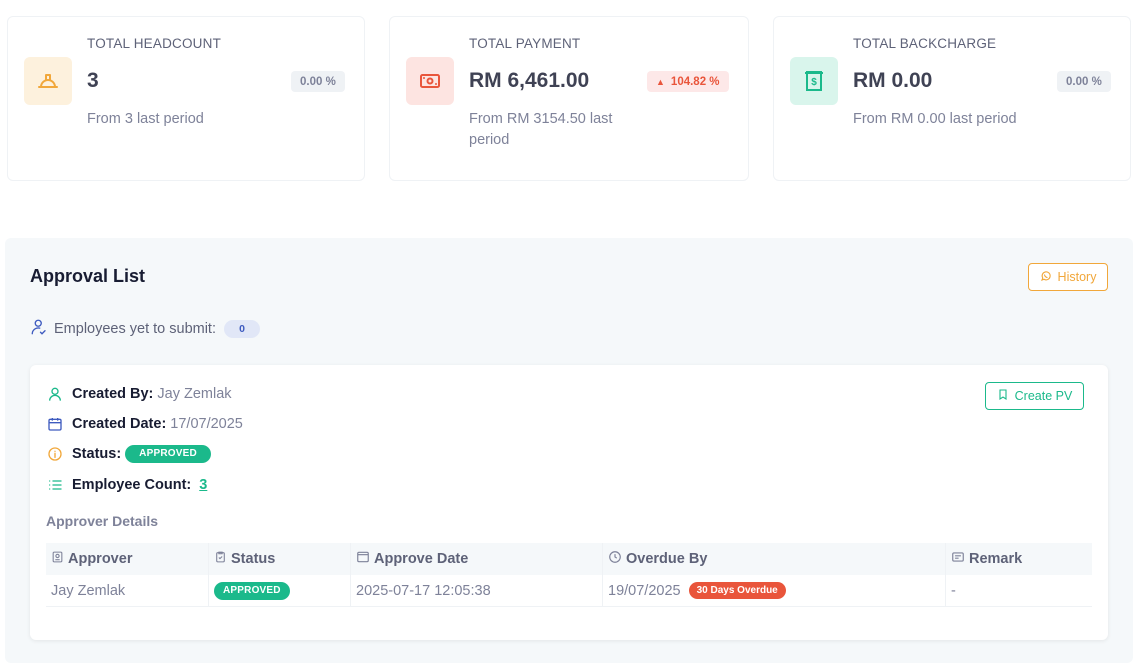  Describe the element at coordinates (48, 81) in the screenshot. I see `helmet-icon` at that location.